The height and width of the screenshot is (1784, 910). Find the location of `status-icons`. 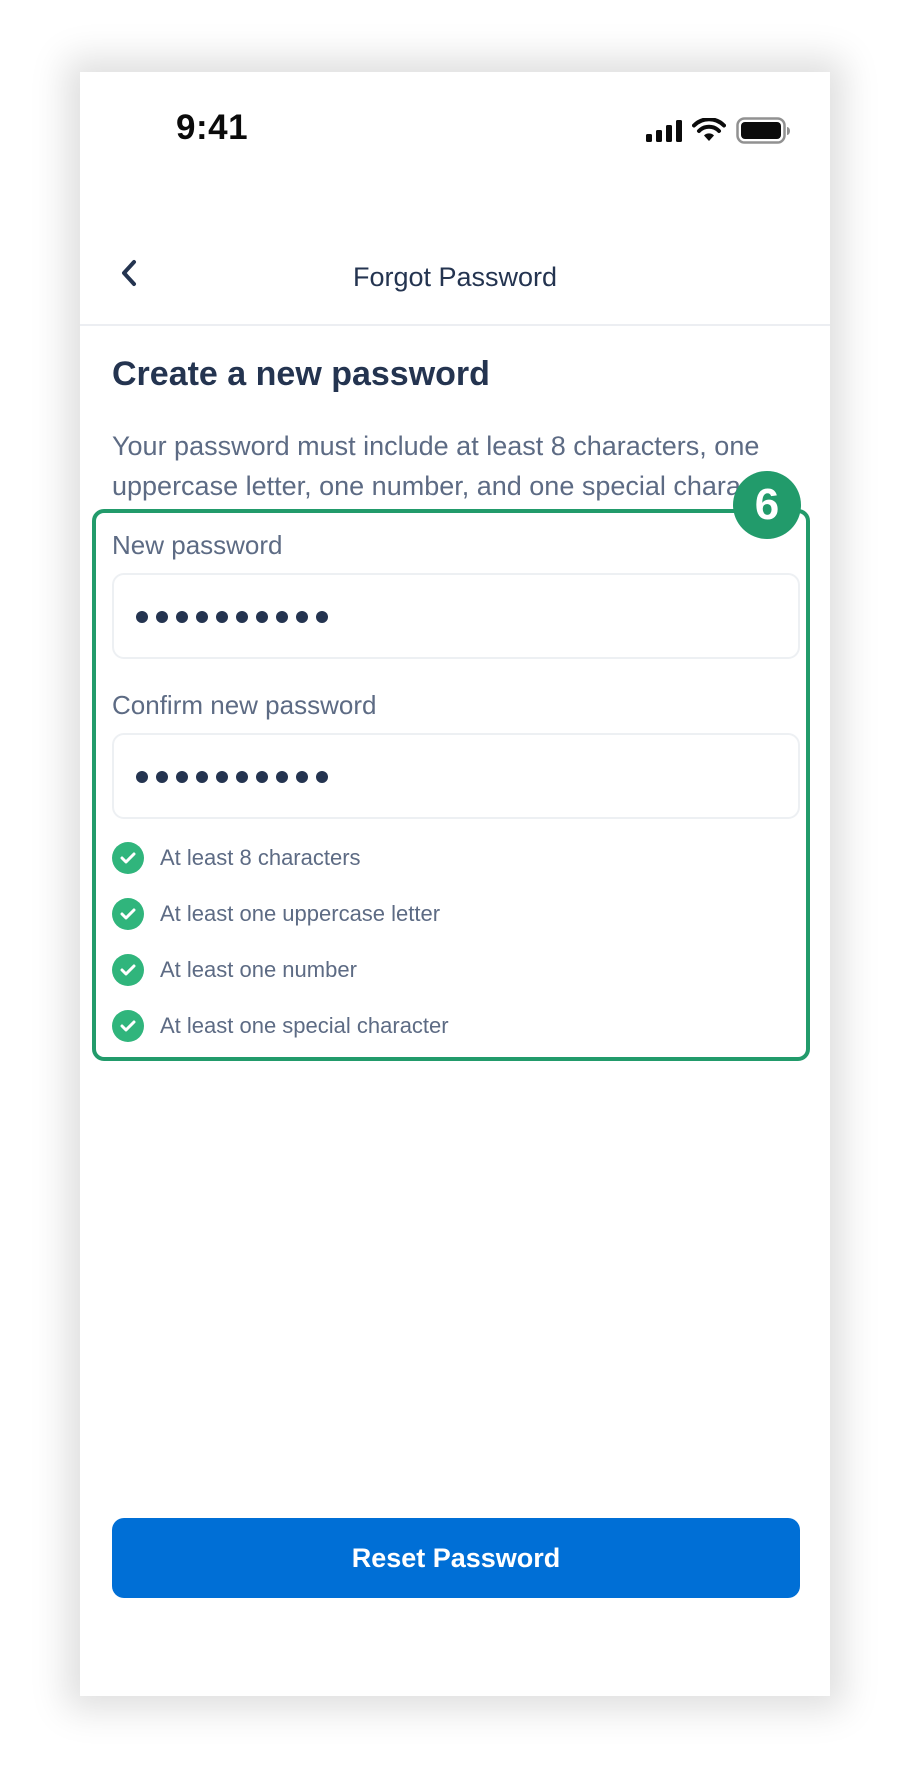

status-icons is located at coordinates (716, 131).